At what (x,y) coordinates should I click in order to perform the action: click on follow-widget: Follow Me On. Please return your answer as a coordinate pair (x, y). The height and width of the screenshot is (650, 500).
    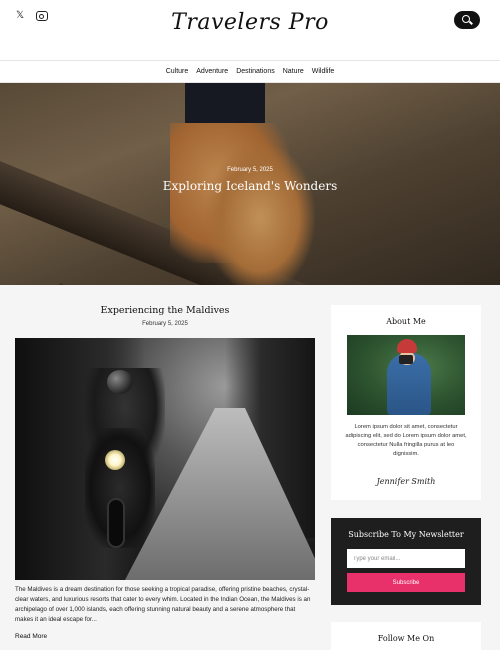
    Looking at the image, I should click on (406, 636).